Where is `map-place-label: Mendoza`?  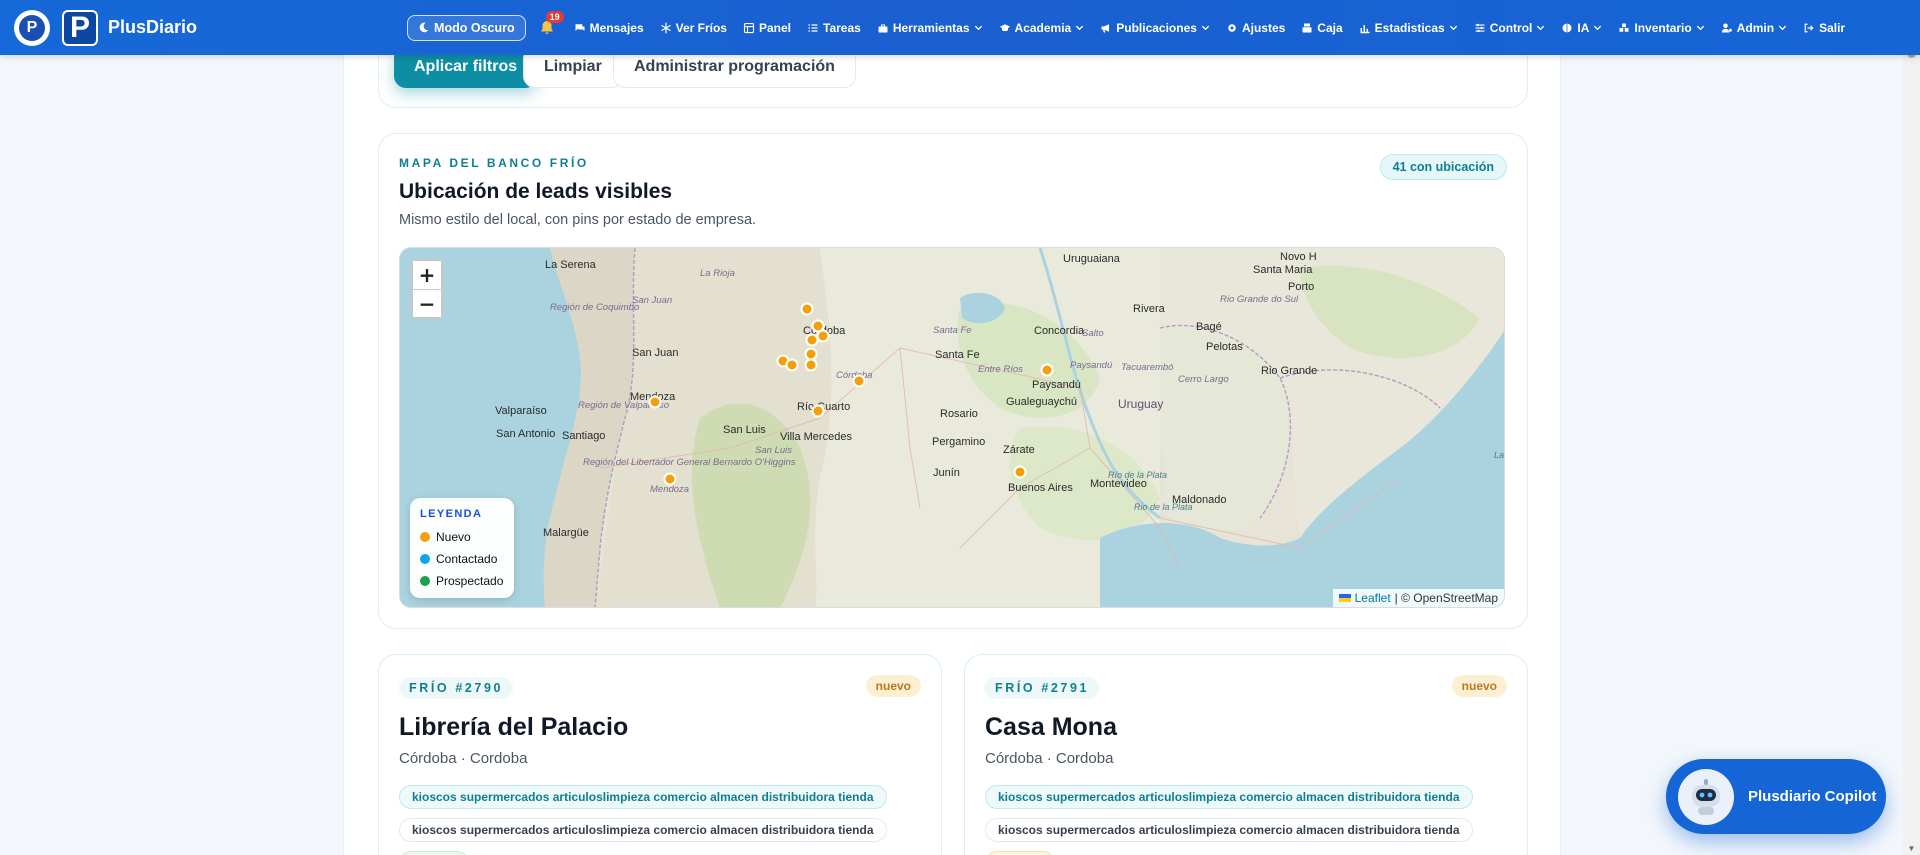
map-place-label: Mendoza is located at coordinates (669, 489).